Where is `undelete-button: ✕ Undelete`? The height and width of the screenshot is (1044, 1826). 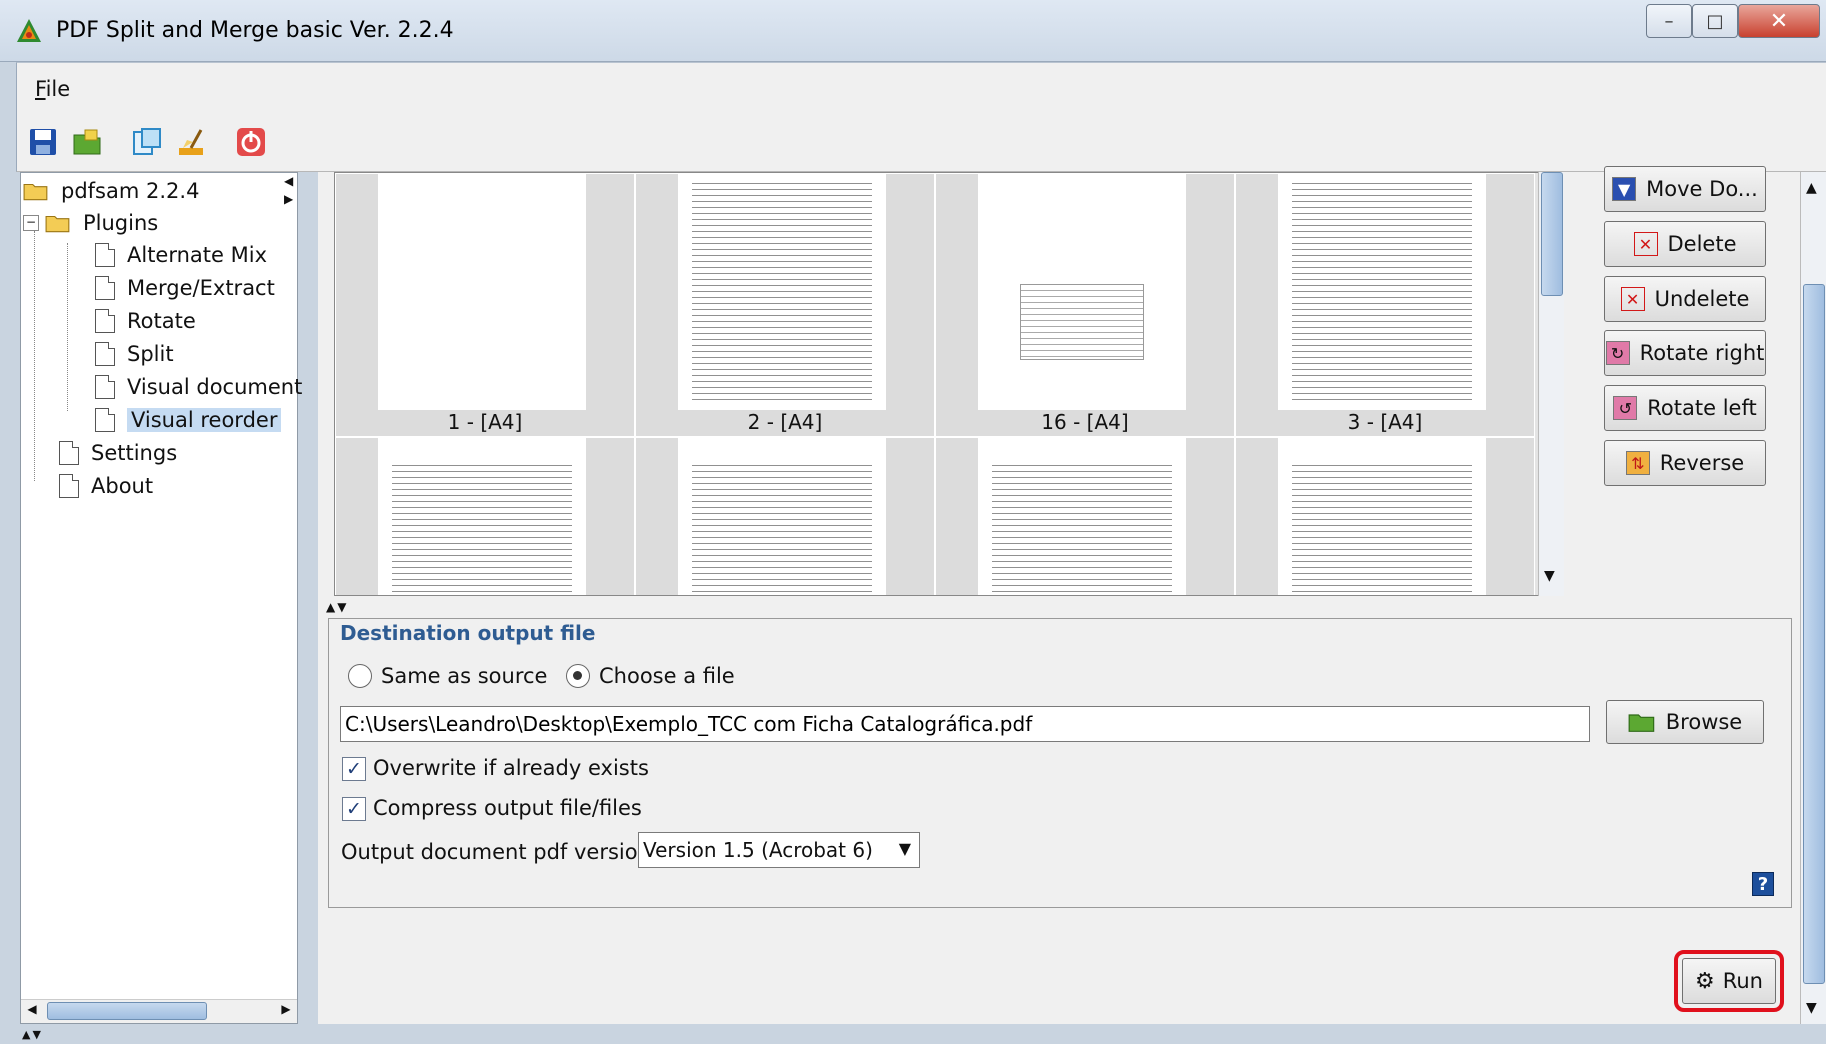 undelete-button: ✕ Undelete is located at coordinates (1685, 299).